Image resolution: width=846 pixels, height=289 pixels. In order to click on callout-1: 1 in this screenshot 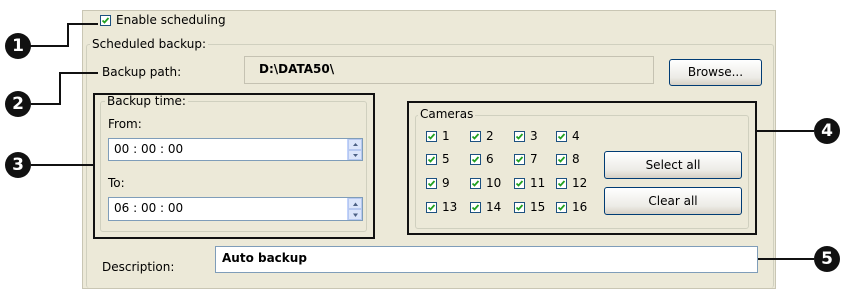, I will do `click(18, 46)`.